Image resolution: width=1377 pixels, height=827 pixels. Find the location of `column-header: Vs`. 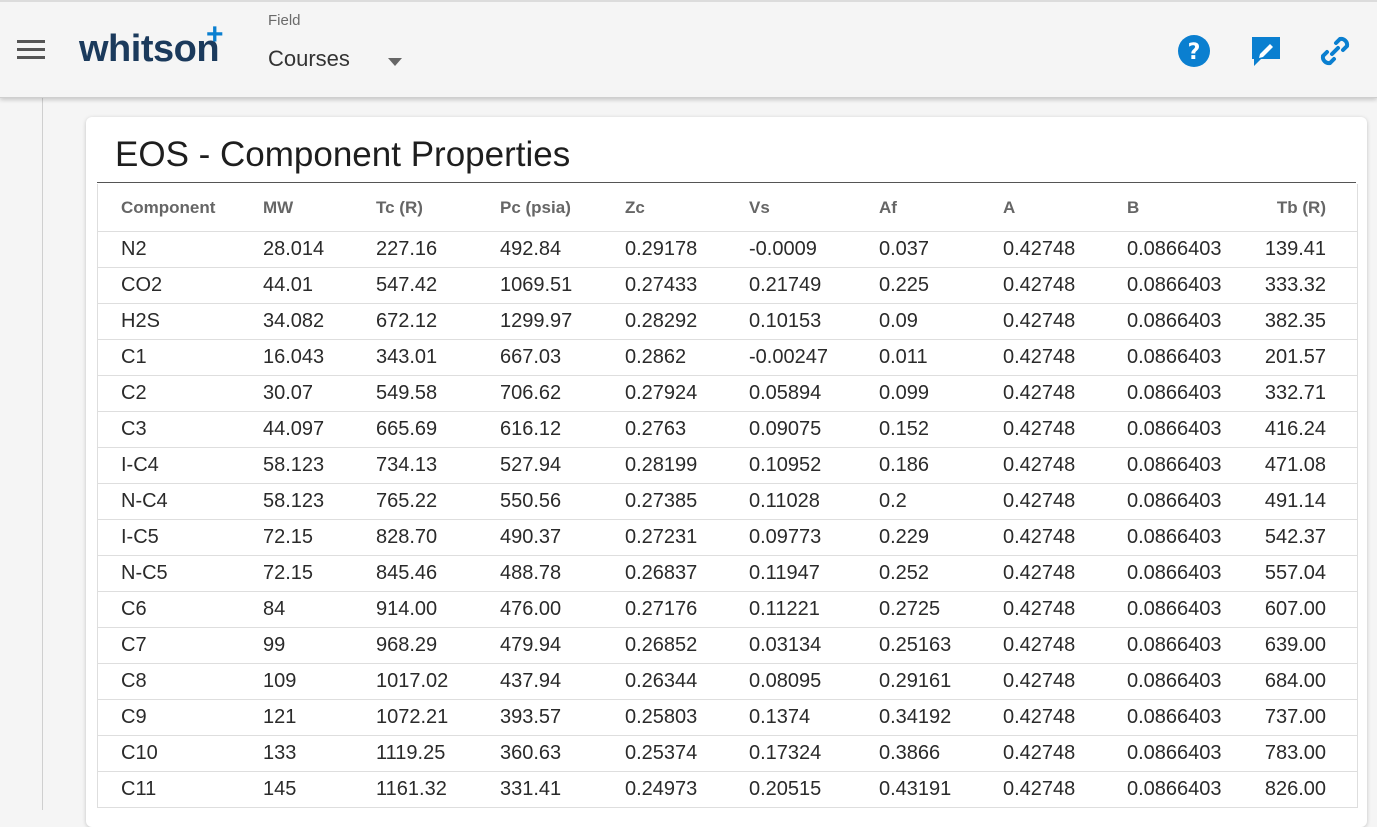

column-header: Vs is located at coordinates (814, 208).